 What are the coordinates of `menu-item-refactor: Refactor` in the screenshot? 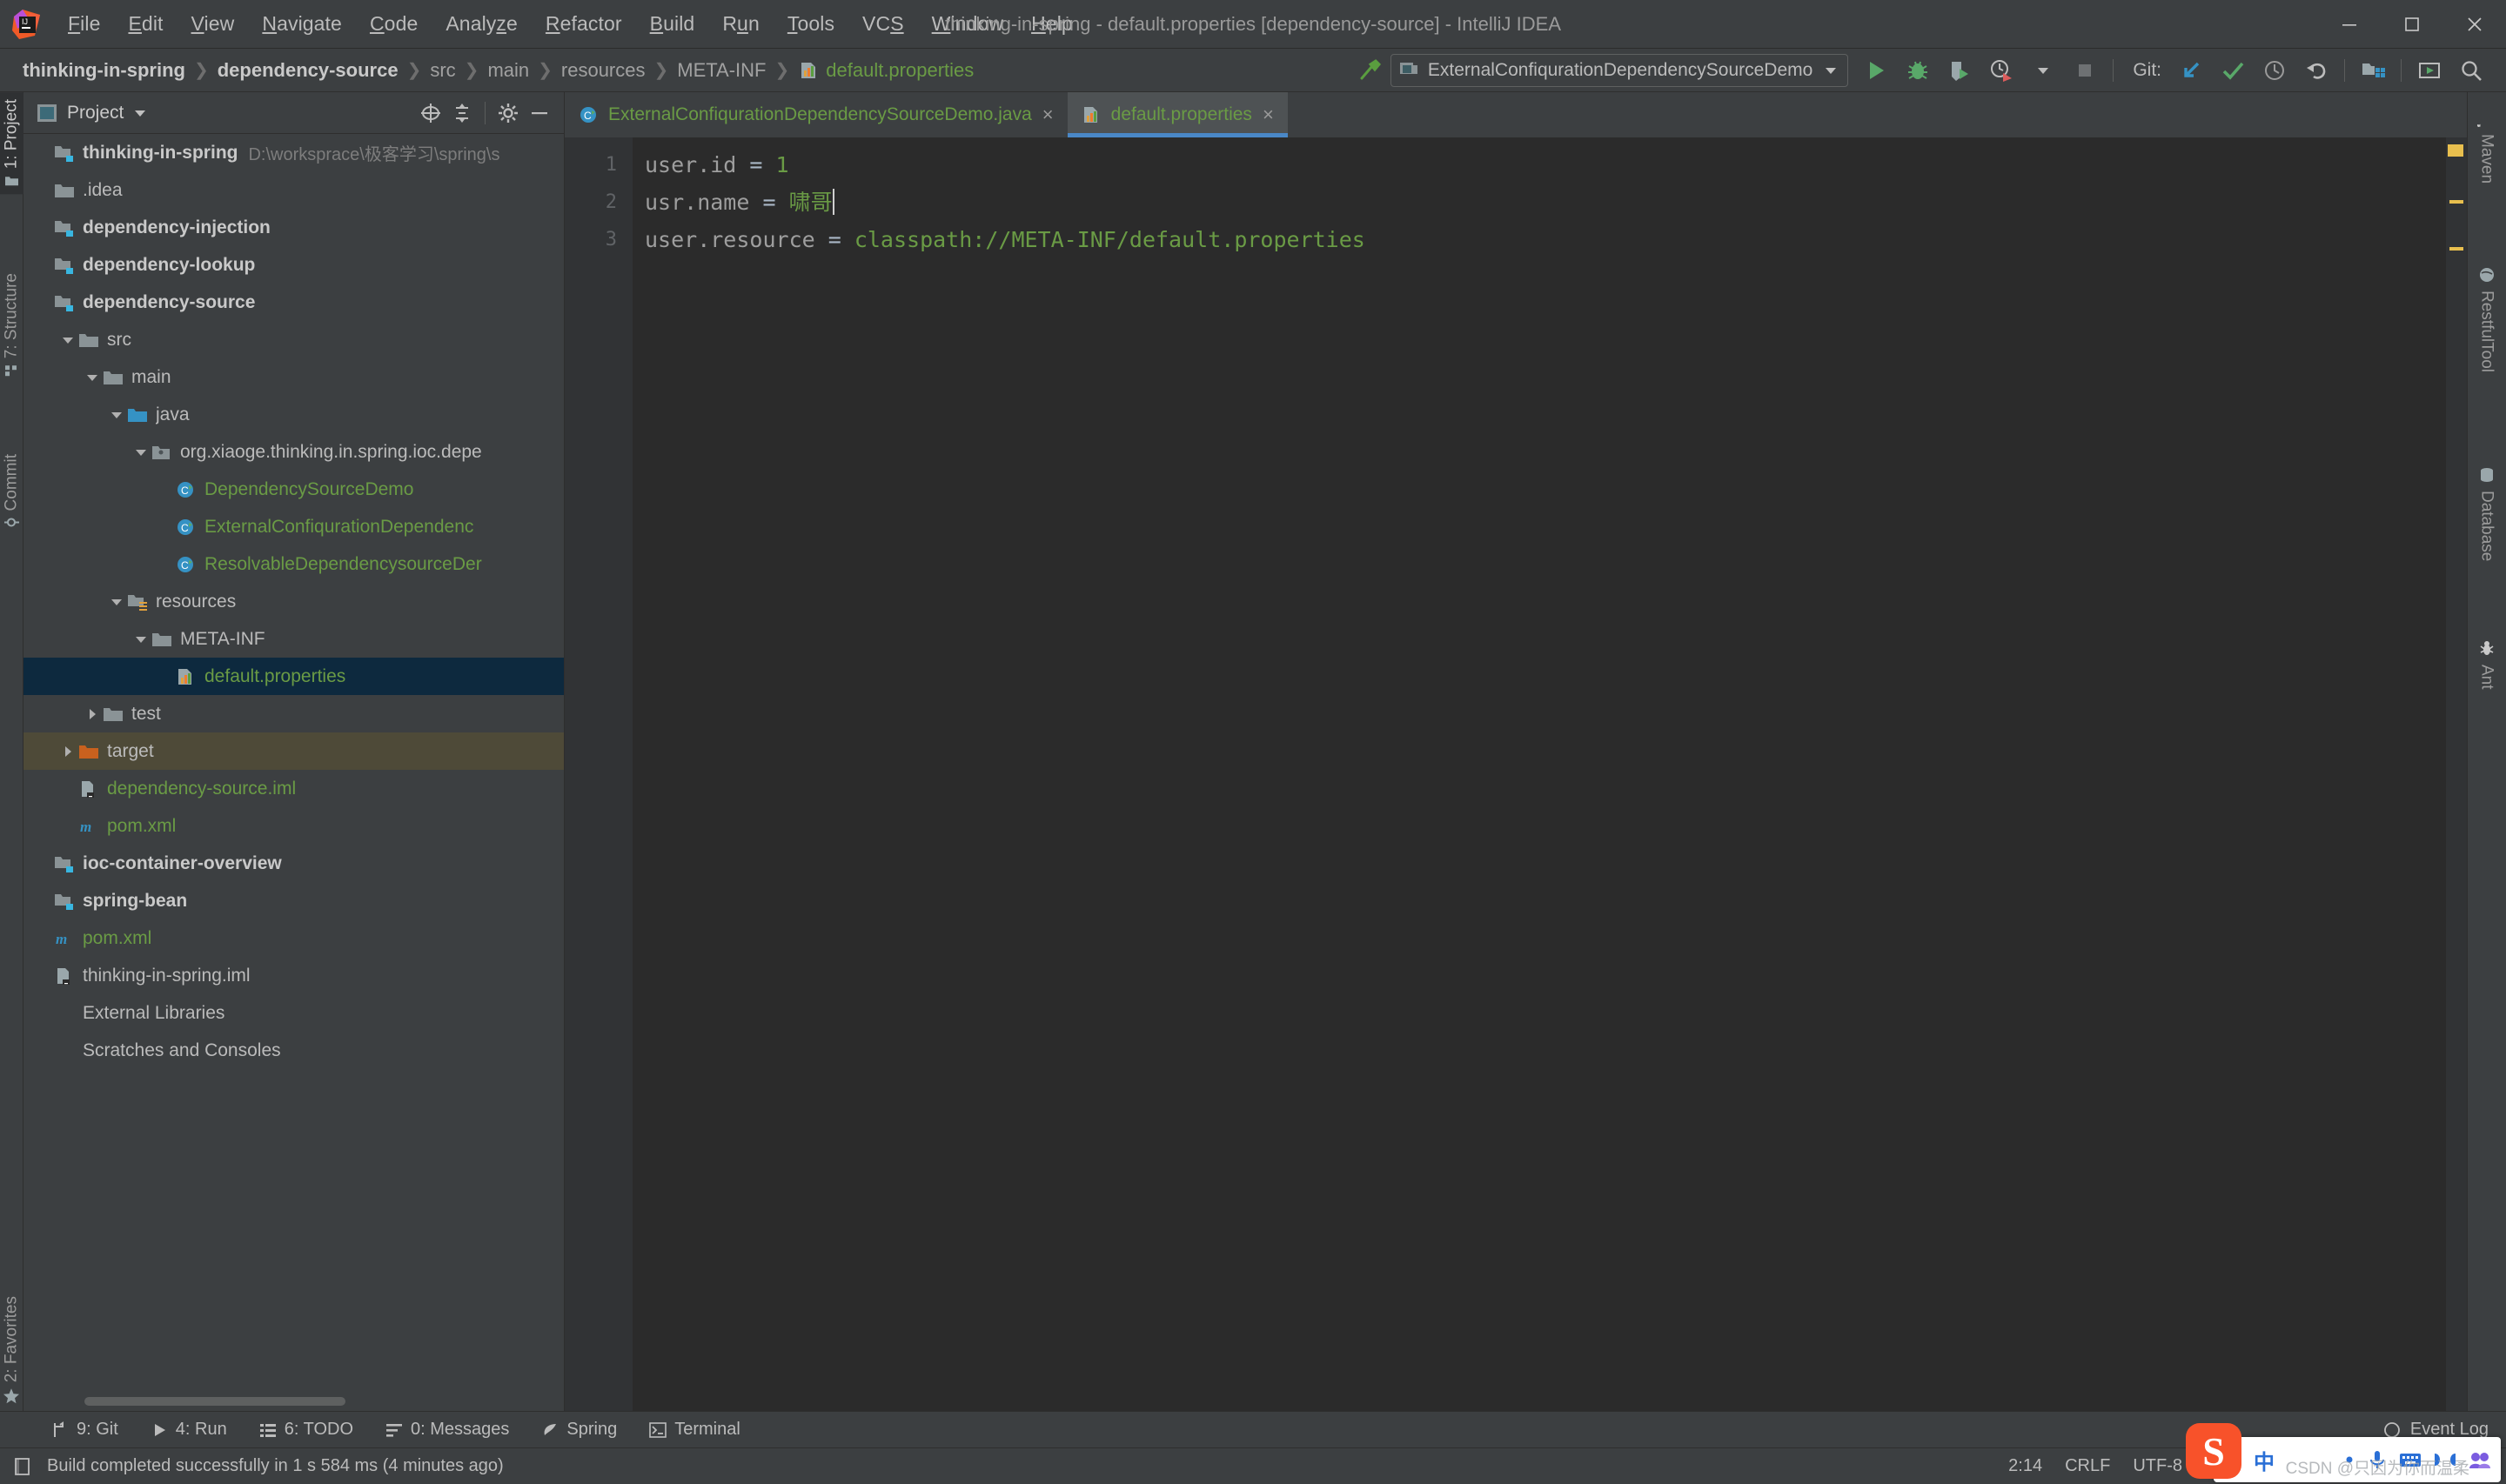 It's located at (584, 24).